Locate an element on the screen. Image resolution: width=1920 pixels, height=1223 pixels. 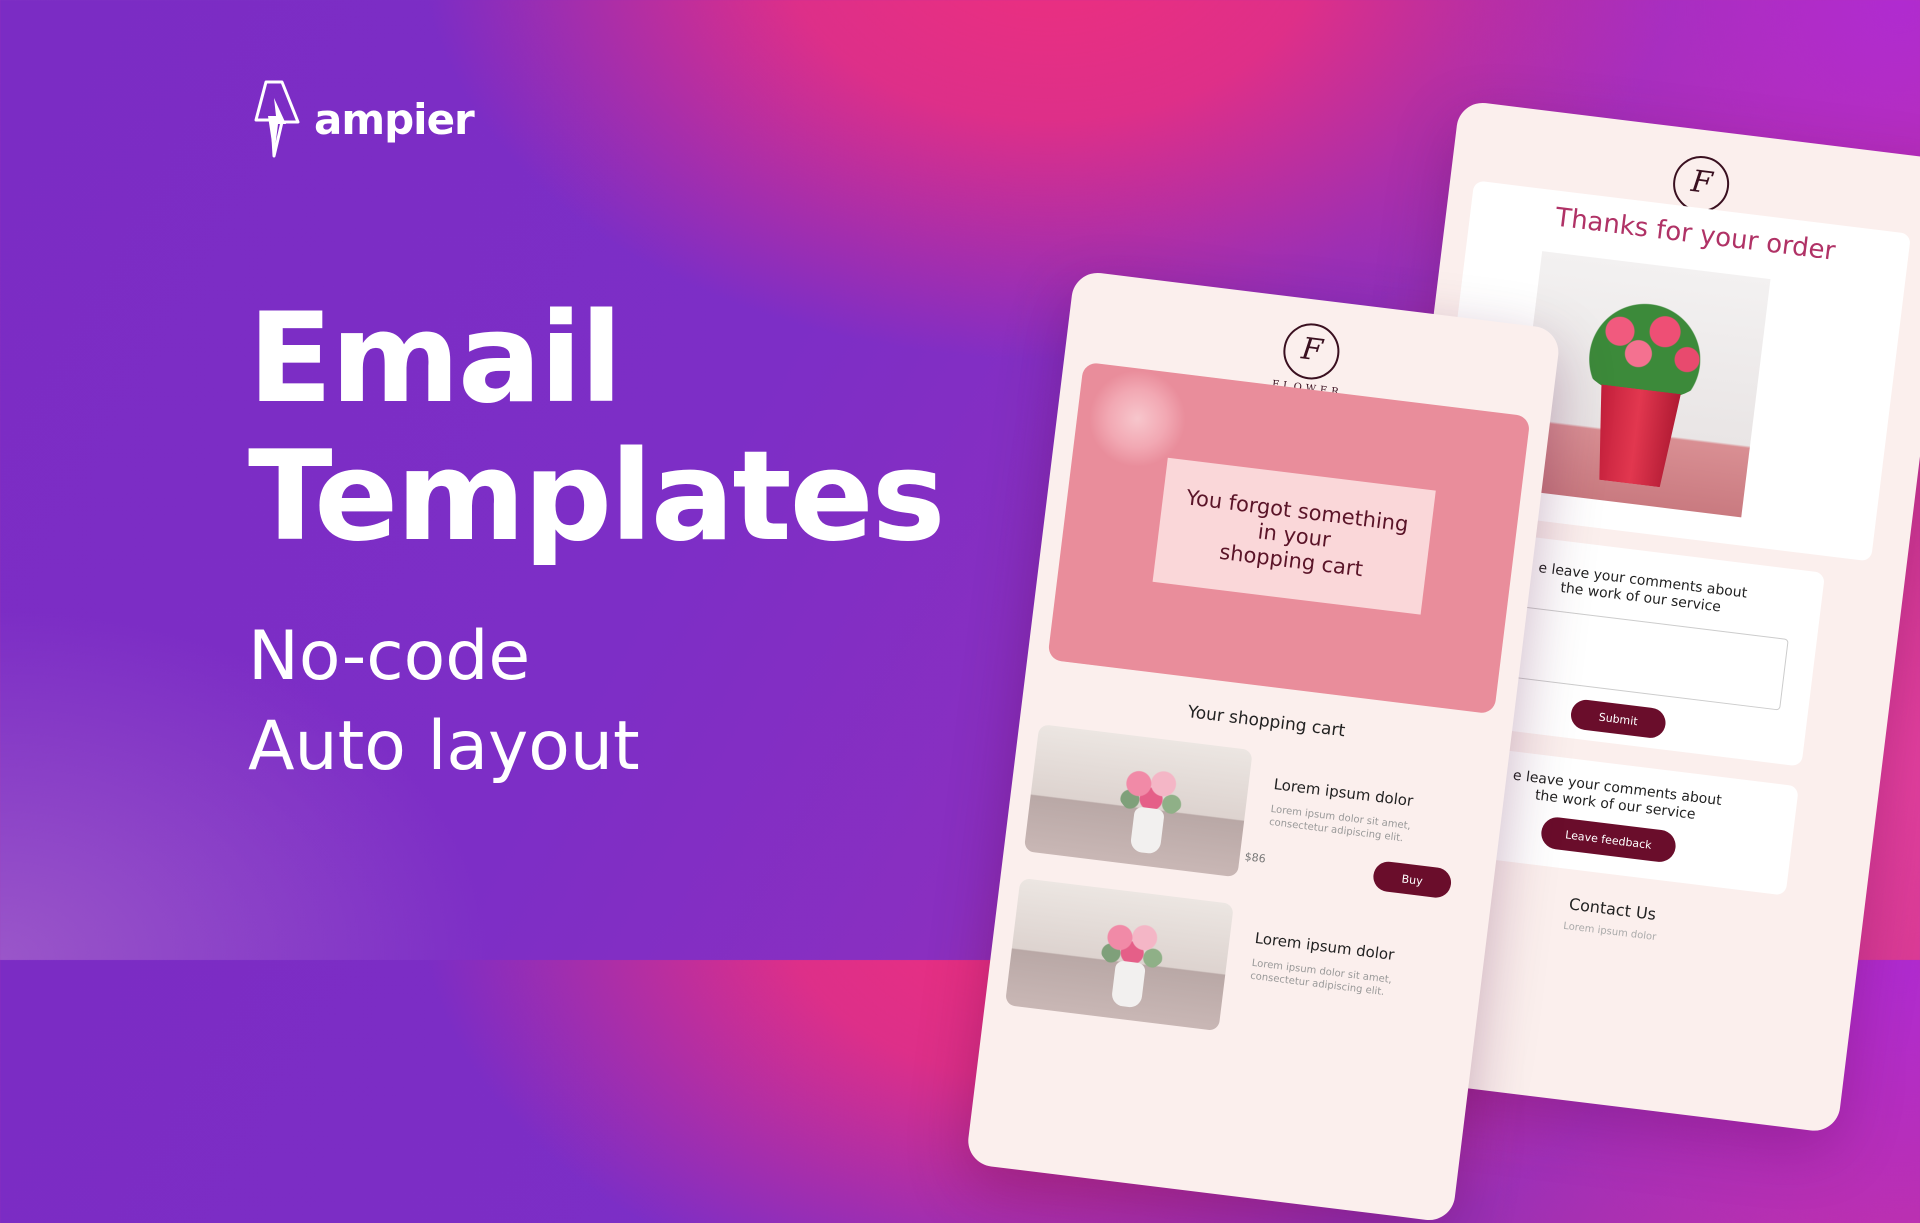
headline: Email Templates is located at coordinates (597, 428).